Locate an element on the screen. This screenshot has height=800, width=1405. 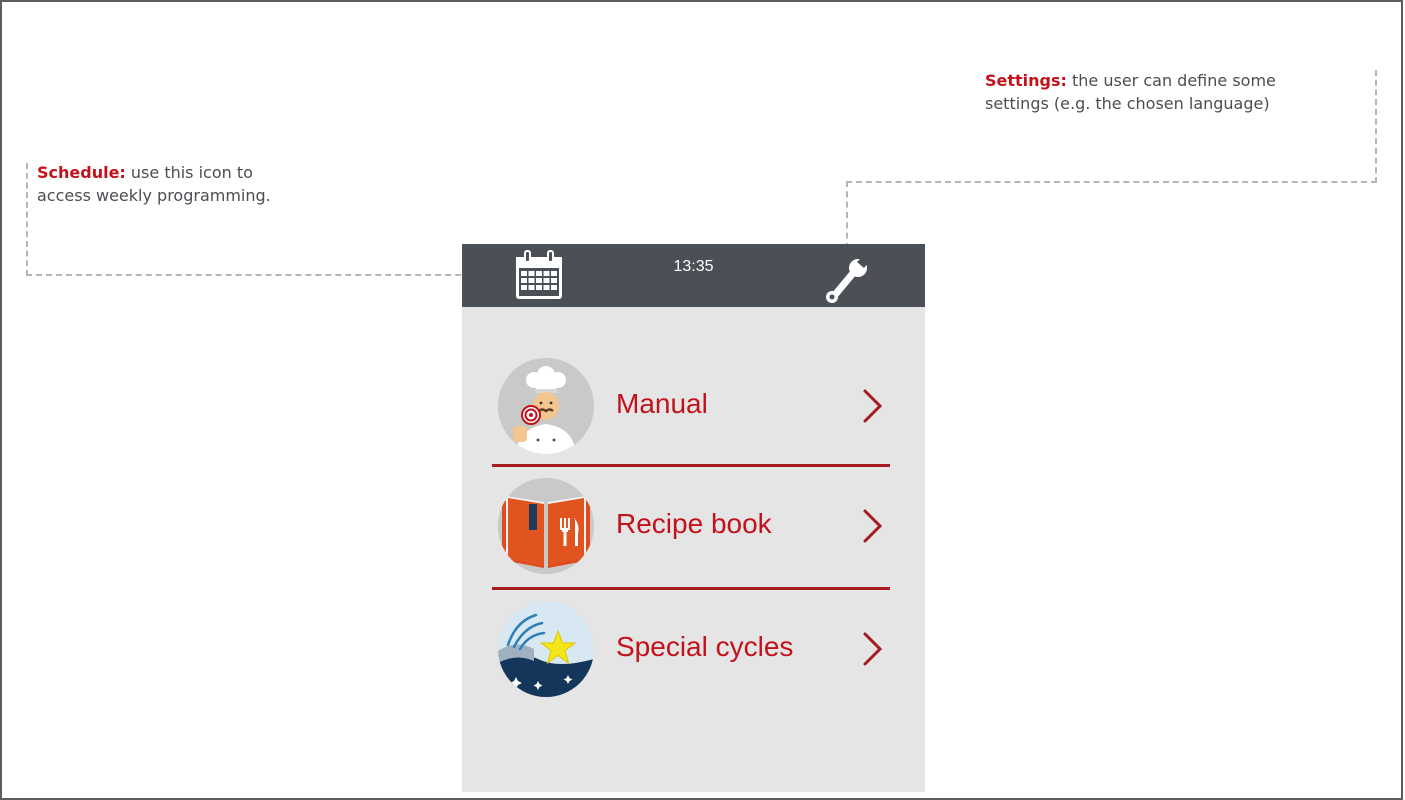
chef-icon is located at coordinates (546, 406).